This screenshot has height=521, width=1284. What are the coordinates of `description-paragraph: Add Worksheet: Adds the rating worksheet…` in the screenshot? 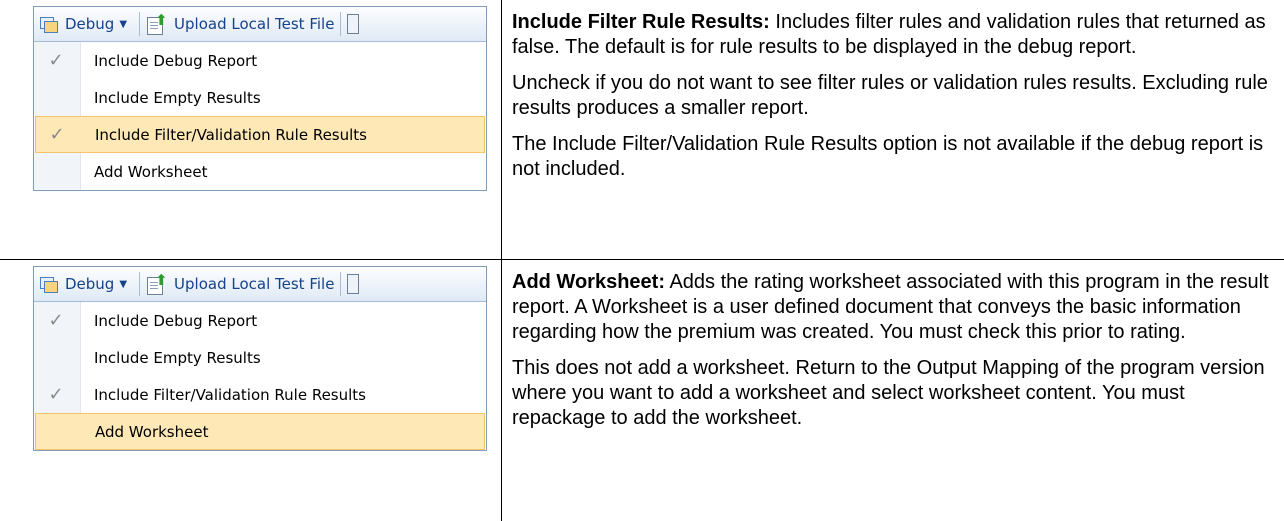 It's located at (892, 307).